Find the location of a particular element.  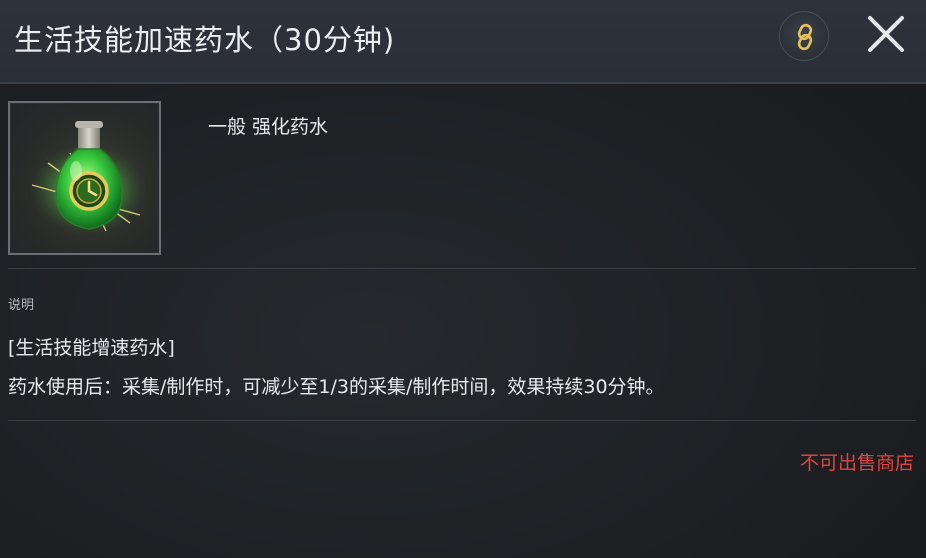

close-icon is located at coordinates (886, 34).